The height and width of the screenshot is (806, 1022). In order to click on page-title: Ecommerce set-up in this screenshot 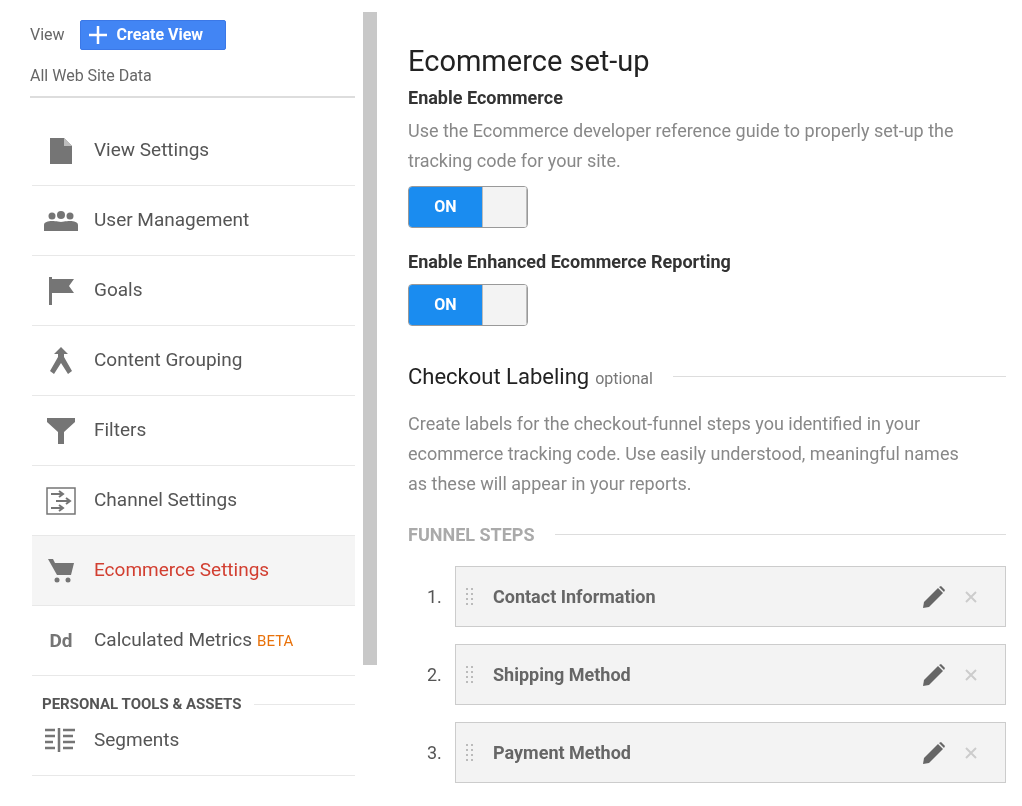, I will do `click(529, 61)`.